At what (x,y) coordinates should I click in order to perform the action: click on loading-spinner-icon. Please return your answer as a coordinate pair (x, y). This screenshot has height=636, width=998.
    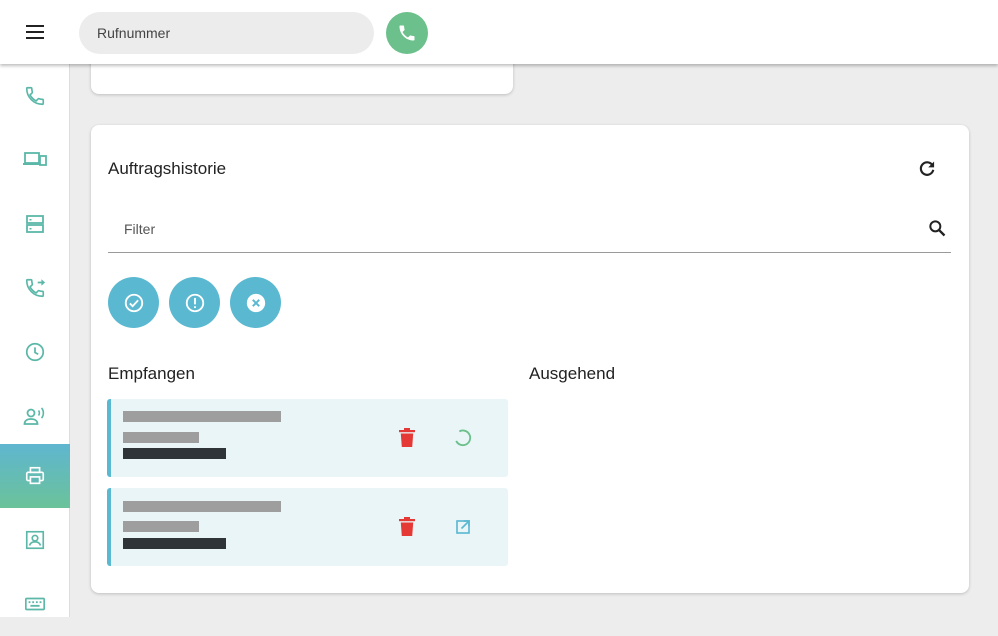
    Looking at the image, I should click on (463, 438).